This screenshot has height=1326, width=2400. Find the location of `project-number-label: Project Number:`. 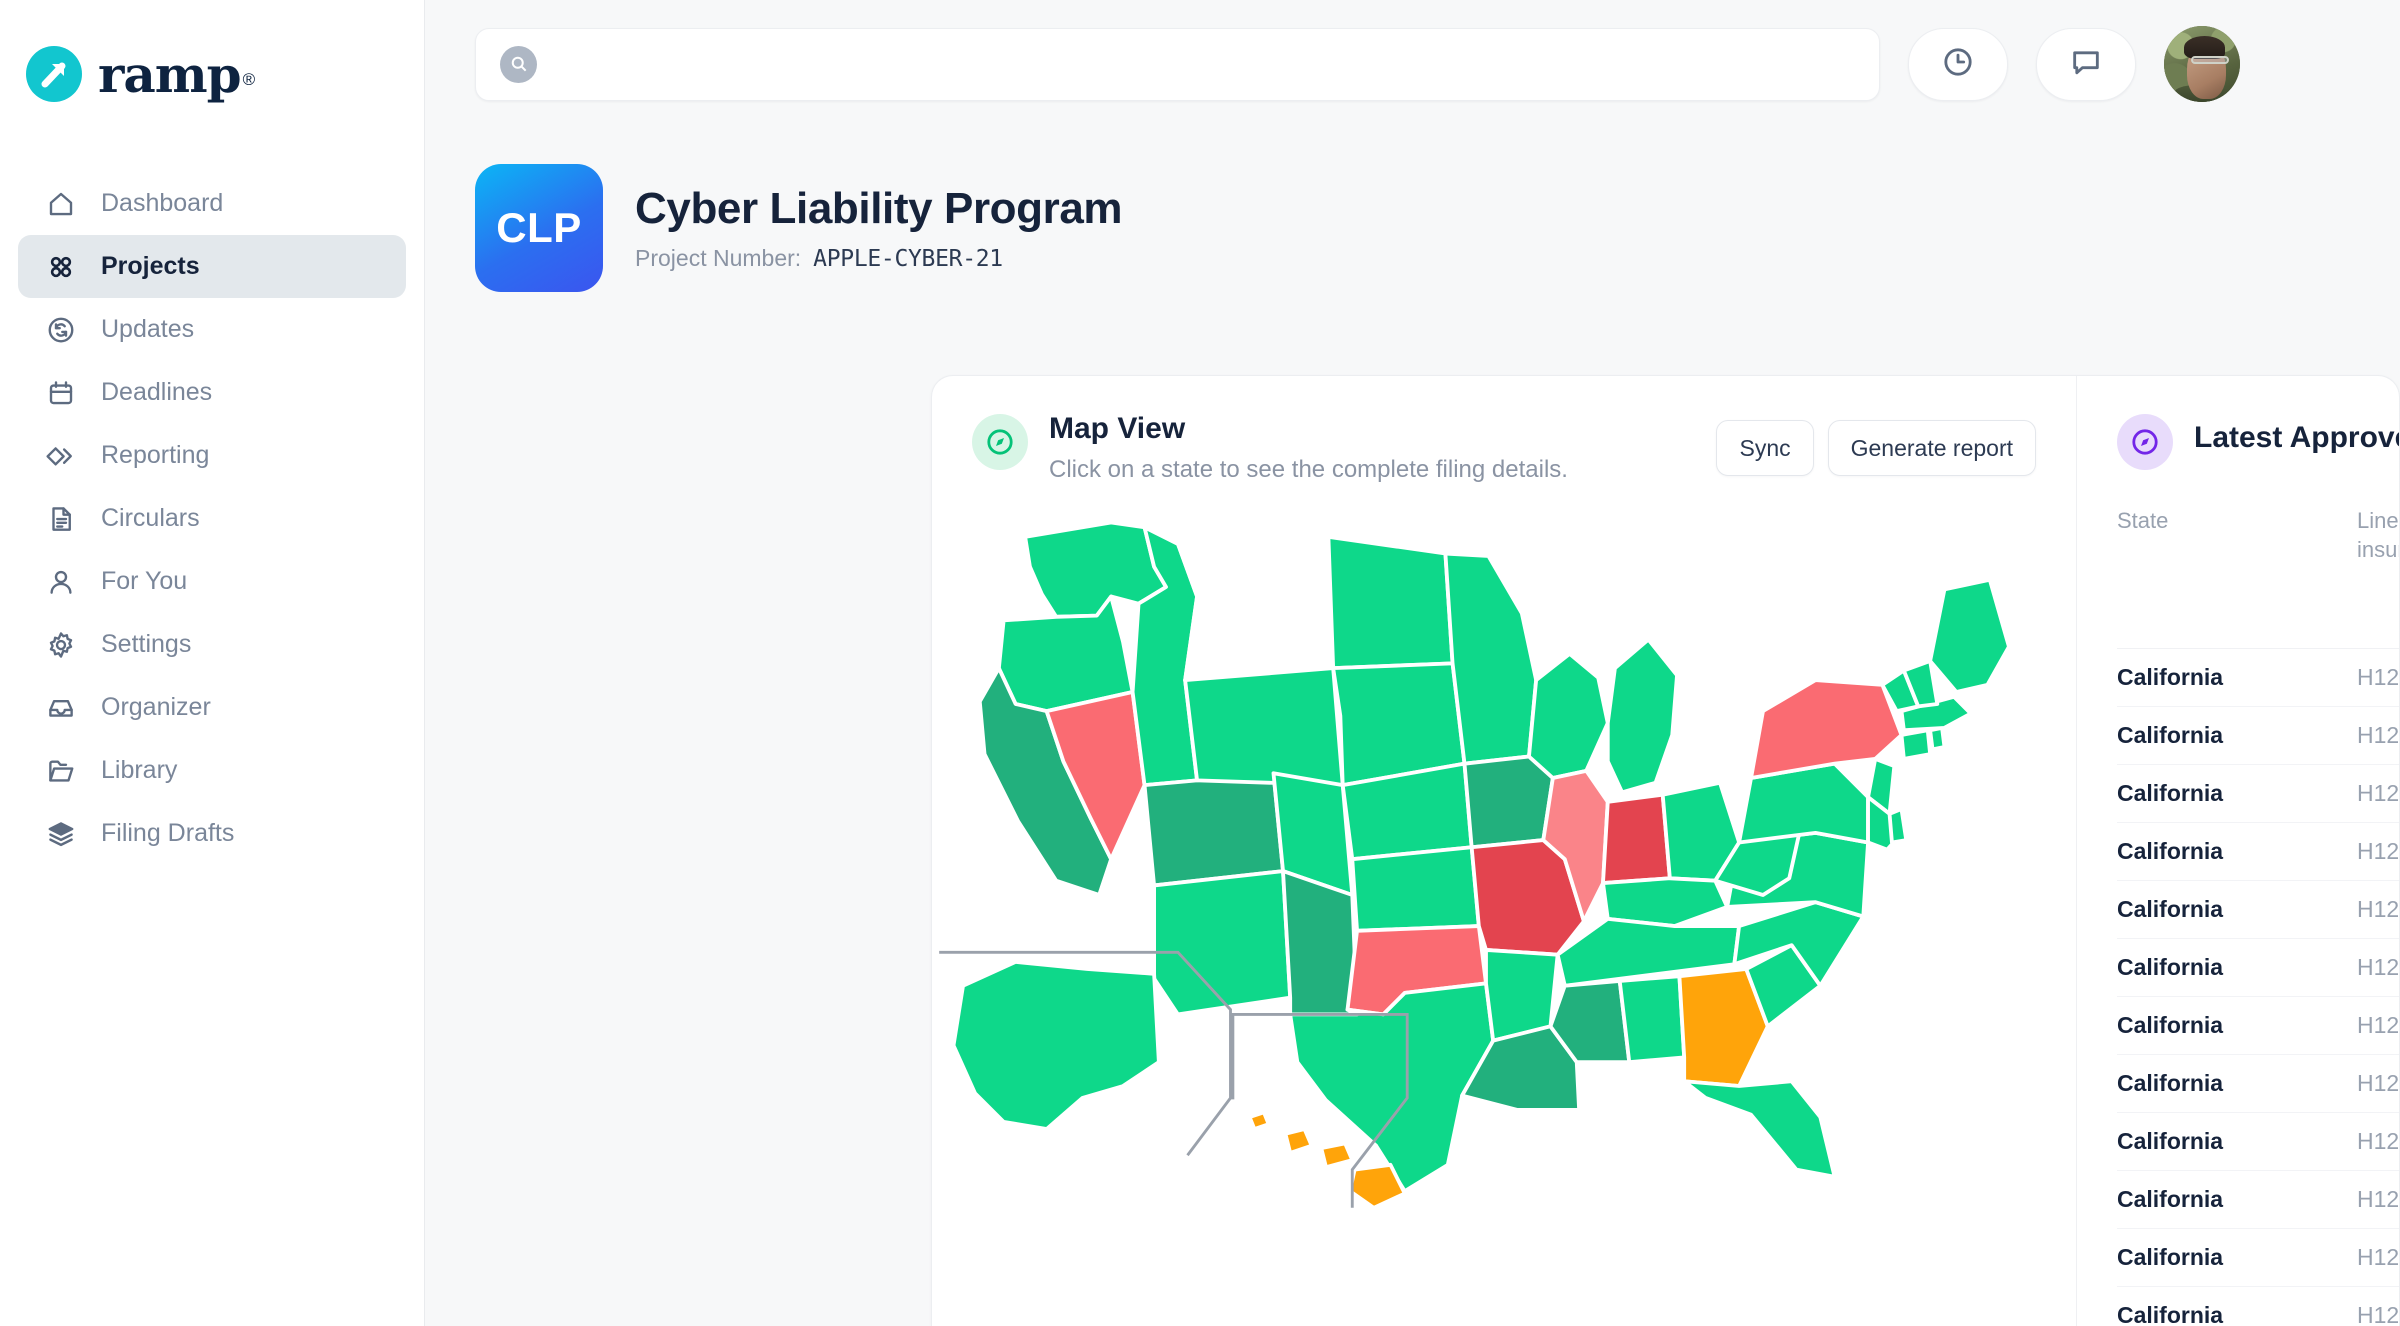

project-number-label: Project Number: is located at coordinates (718, 258).